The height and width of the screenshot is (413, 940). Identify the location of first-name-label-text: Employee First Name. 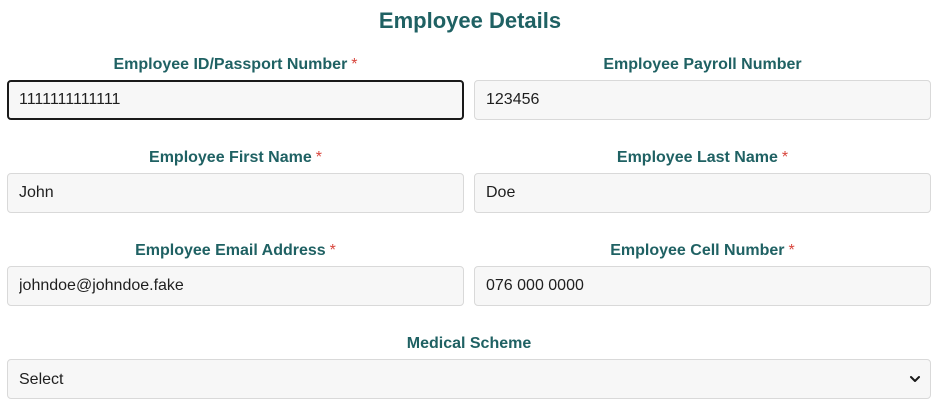
(230, 157).